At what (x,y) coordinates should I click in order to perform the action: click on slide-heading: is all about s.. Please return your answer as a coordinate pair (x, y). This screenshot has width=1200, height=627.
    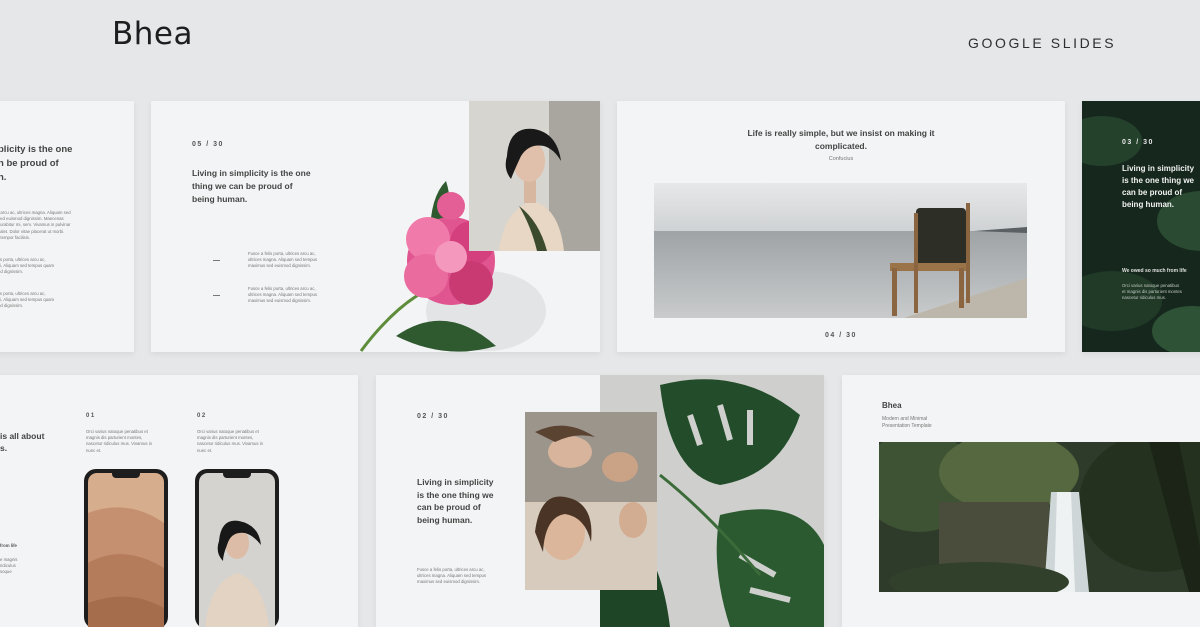
    Looking at the image, I should click on (22, 442).